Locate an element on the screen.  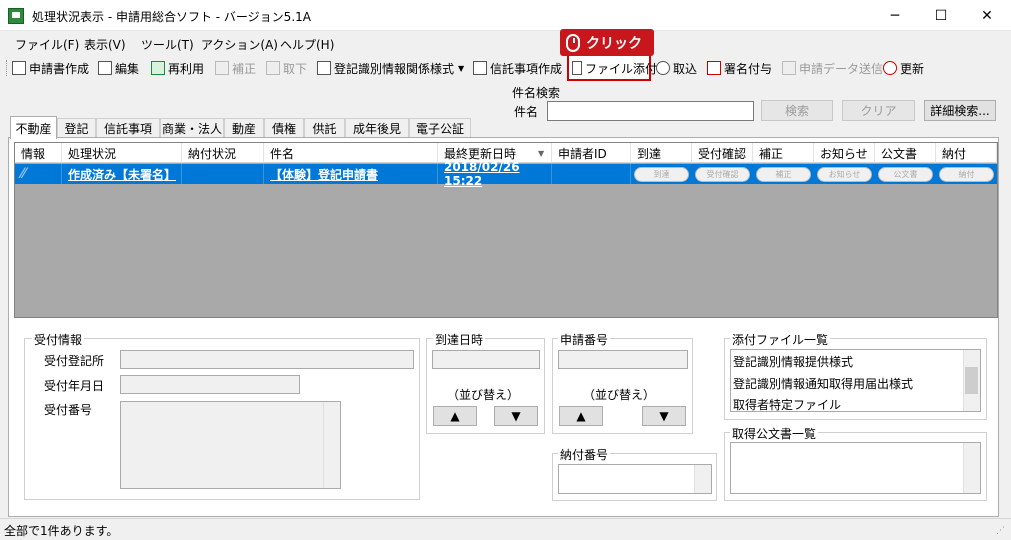
paperclip-icon: ⁄⁄ is located at coordinates (23, 174).